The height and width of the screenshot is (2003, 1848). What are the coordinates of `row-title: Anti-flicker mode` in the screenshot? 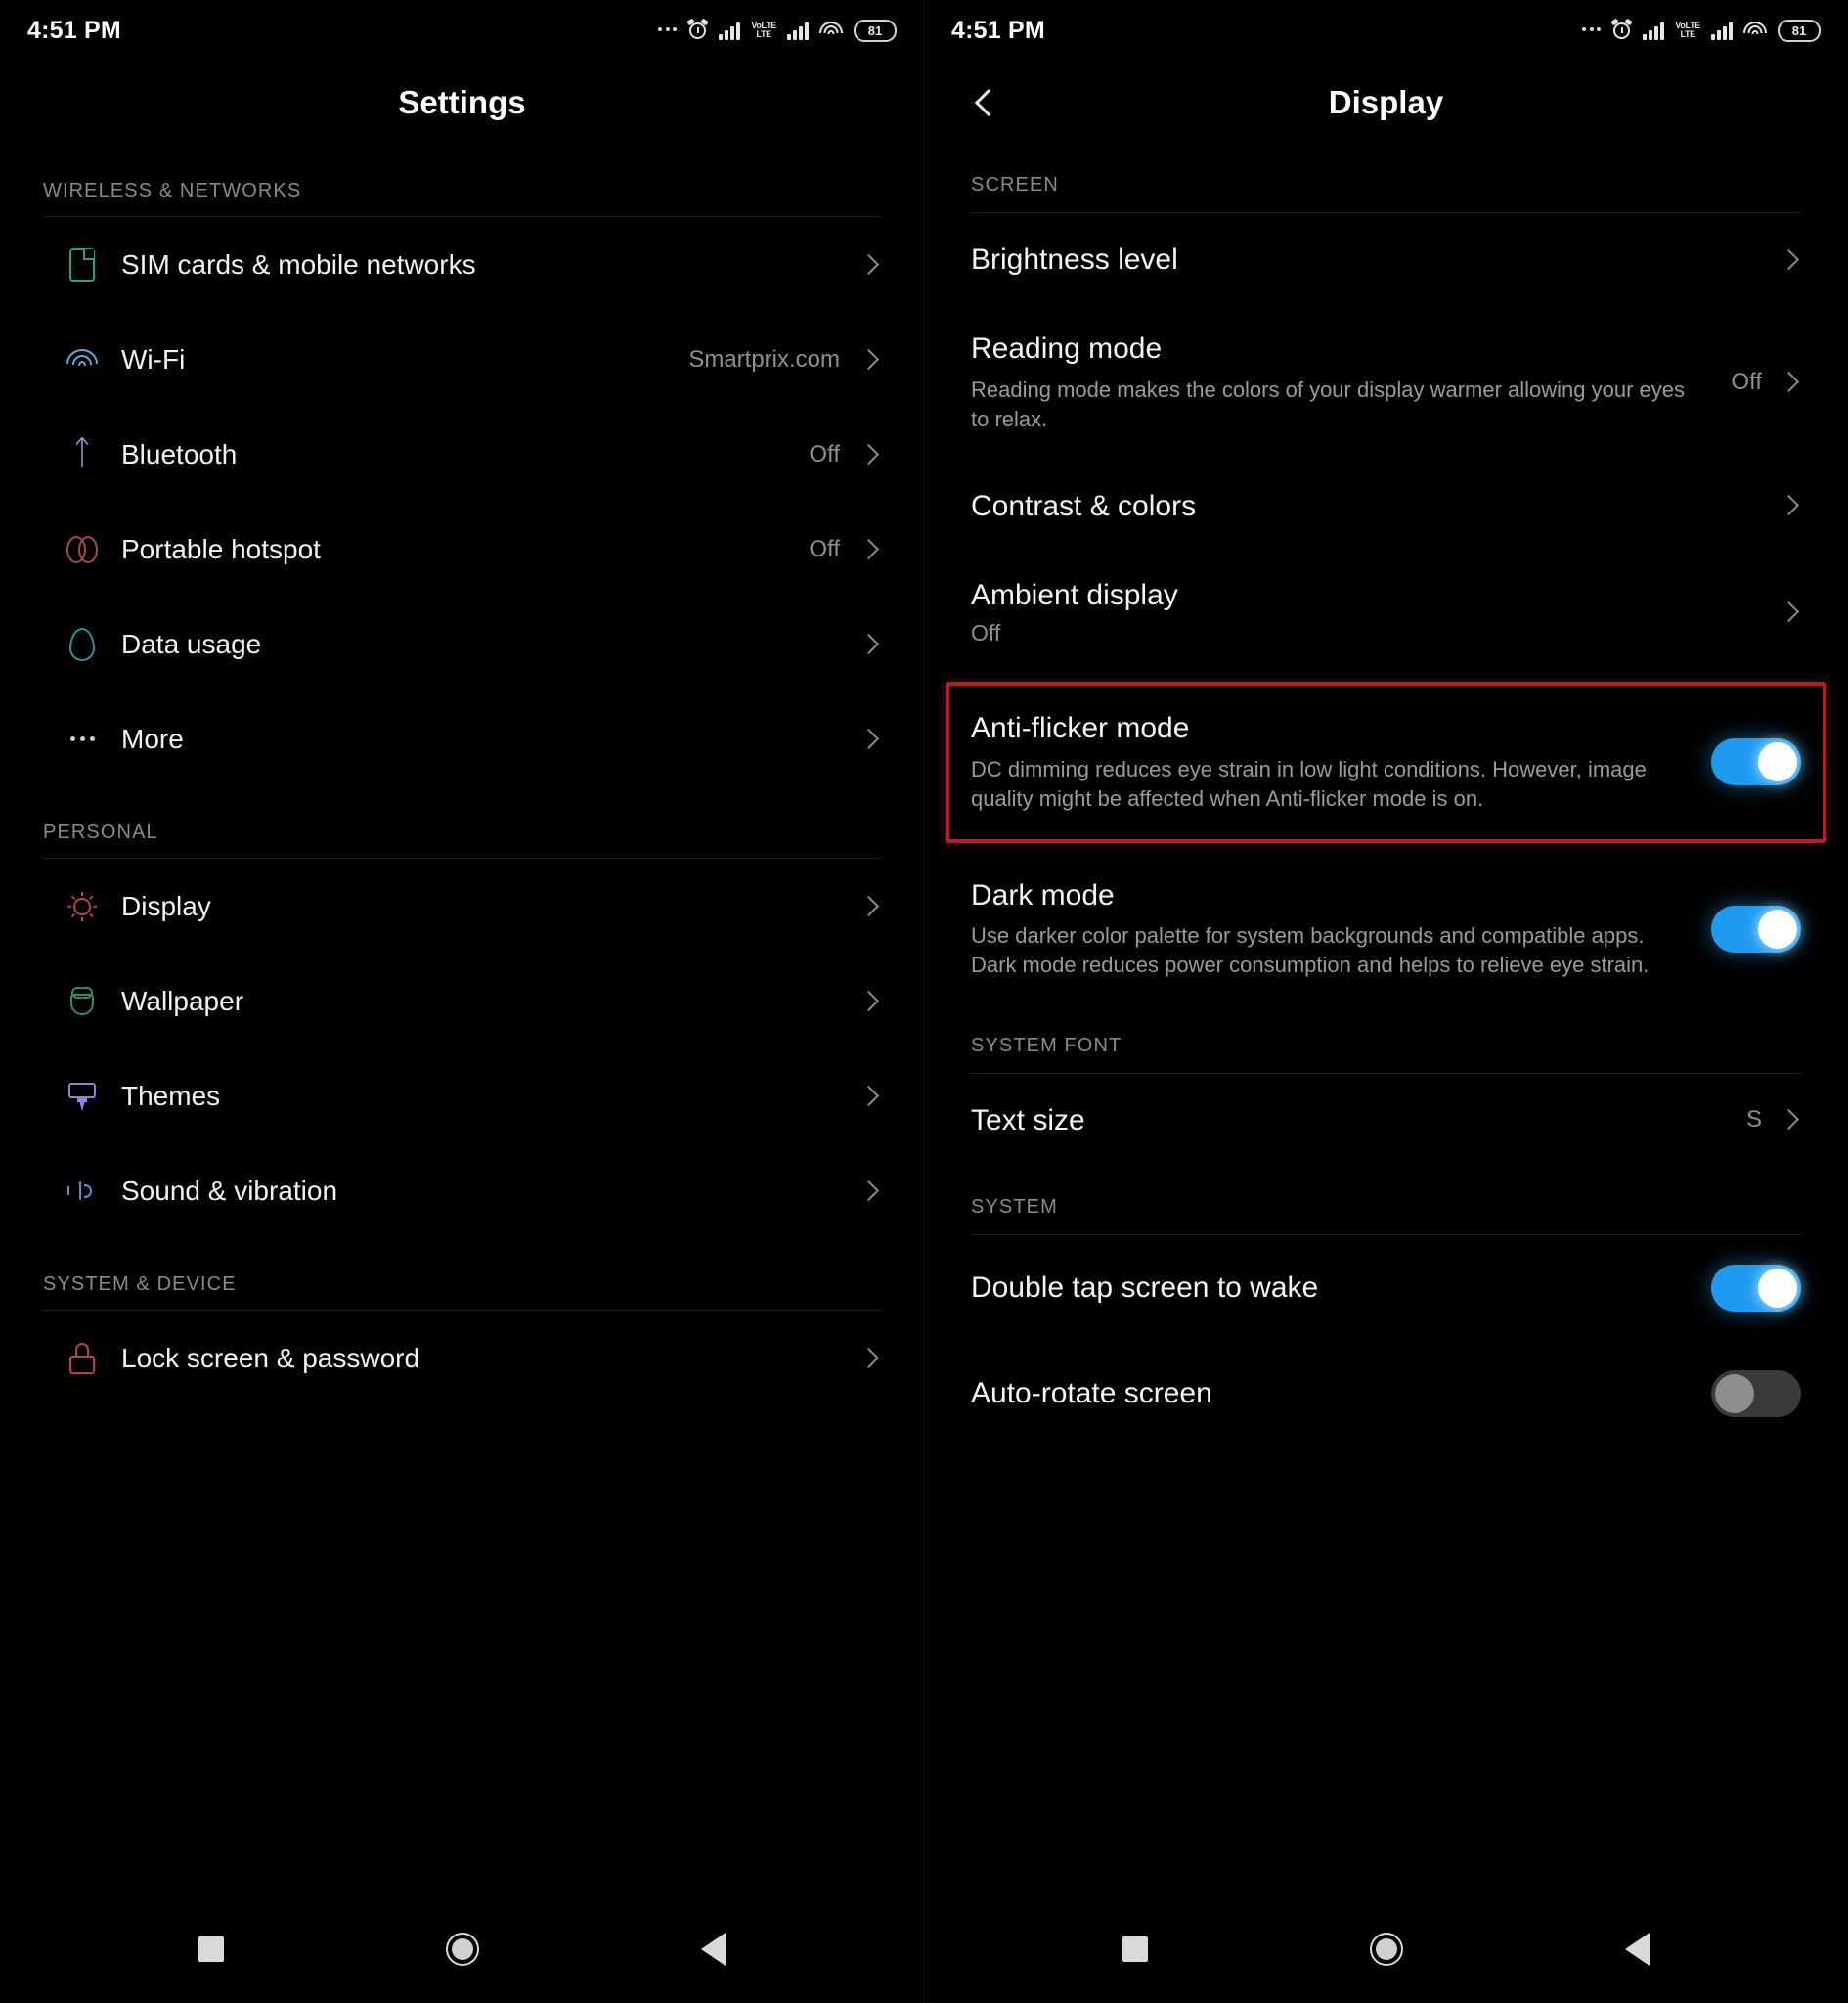 It's located at (1080, 728).